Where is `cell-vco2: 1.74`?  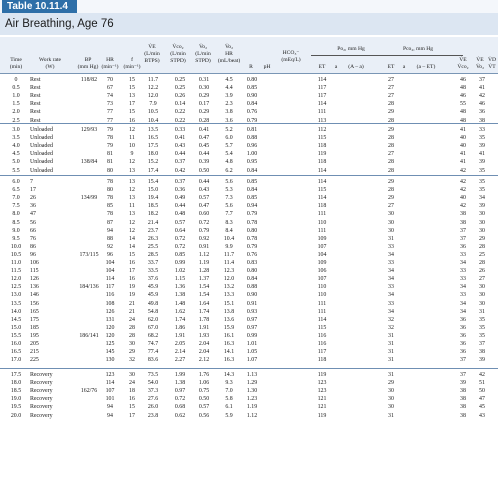
cell-vco2: 1.74 is located at coordinates (180, 319).